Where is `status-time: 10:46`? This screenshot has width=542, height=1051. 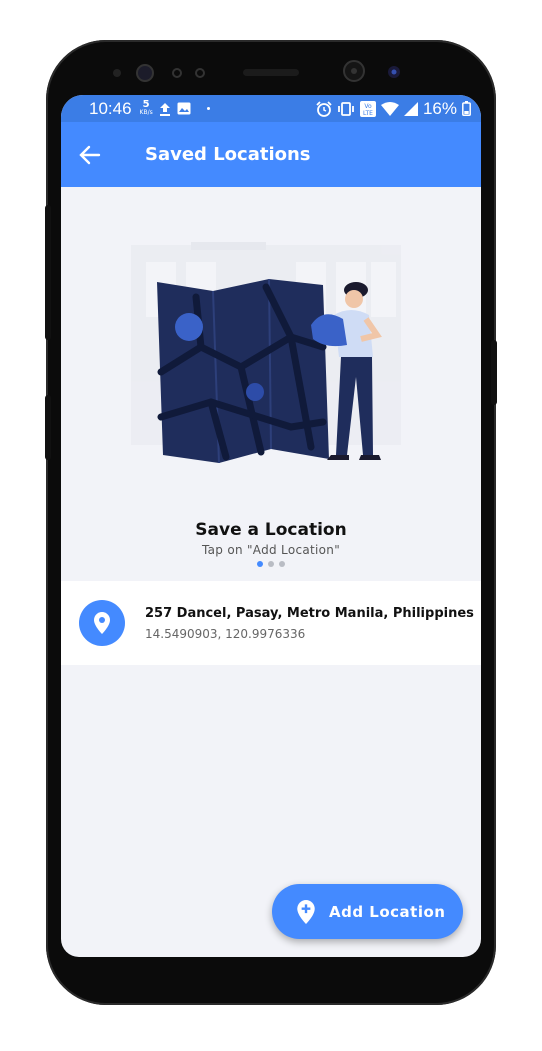
status-time: 10:46 is located at coordinates (110, 108).